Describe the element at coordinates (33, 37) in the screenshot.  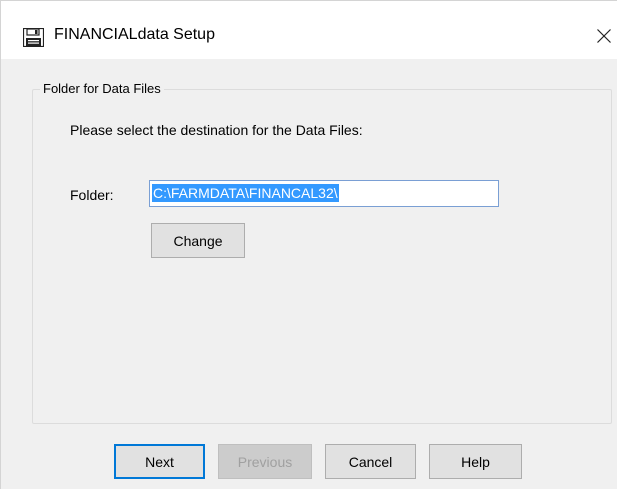
I see `floppy-disk-icon` at that location.